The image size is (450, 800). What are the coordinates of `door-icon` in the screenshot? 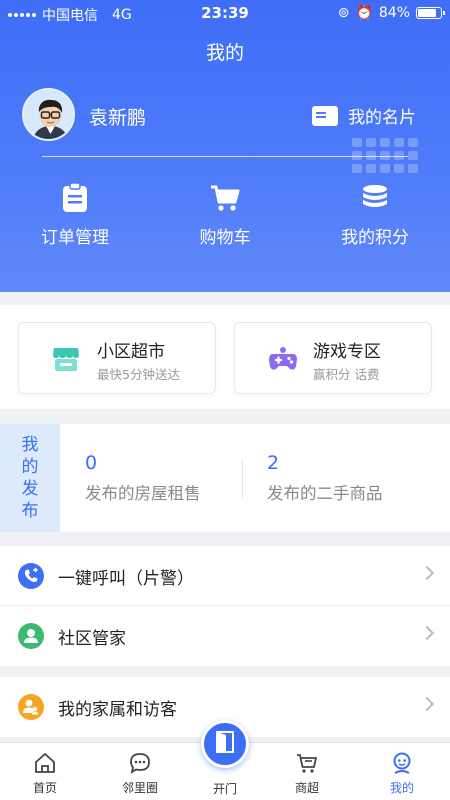 It's located at (225, 744).